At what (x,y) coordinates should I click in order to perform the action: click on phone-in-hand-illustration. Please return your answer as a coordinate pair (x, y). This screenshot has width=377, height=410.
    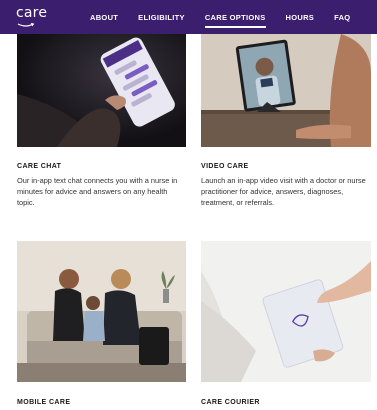
    Looking at the image, I should click on (101, 90).